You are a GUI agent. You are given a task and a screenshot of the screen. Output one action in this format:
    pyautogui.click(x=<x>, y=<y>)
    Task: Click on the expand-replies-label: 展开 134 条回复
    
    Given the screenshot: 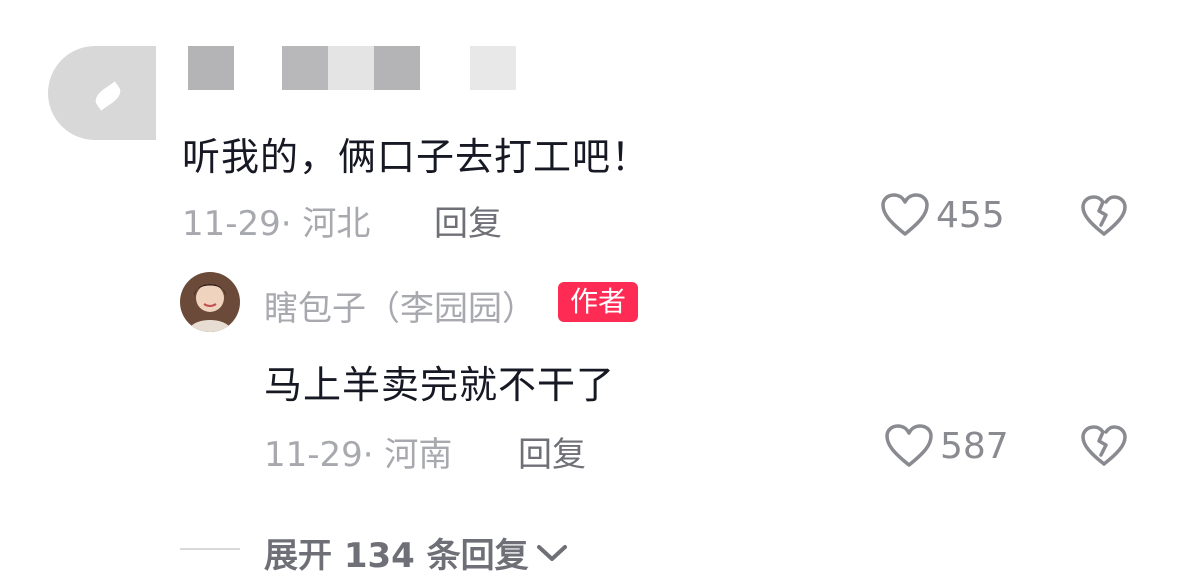 What is the action you would take?
    pyautogui.click(x=396, y=556)
    